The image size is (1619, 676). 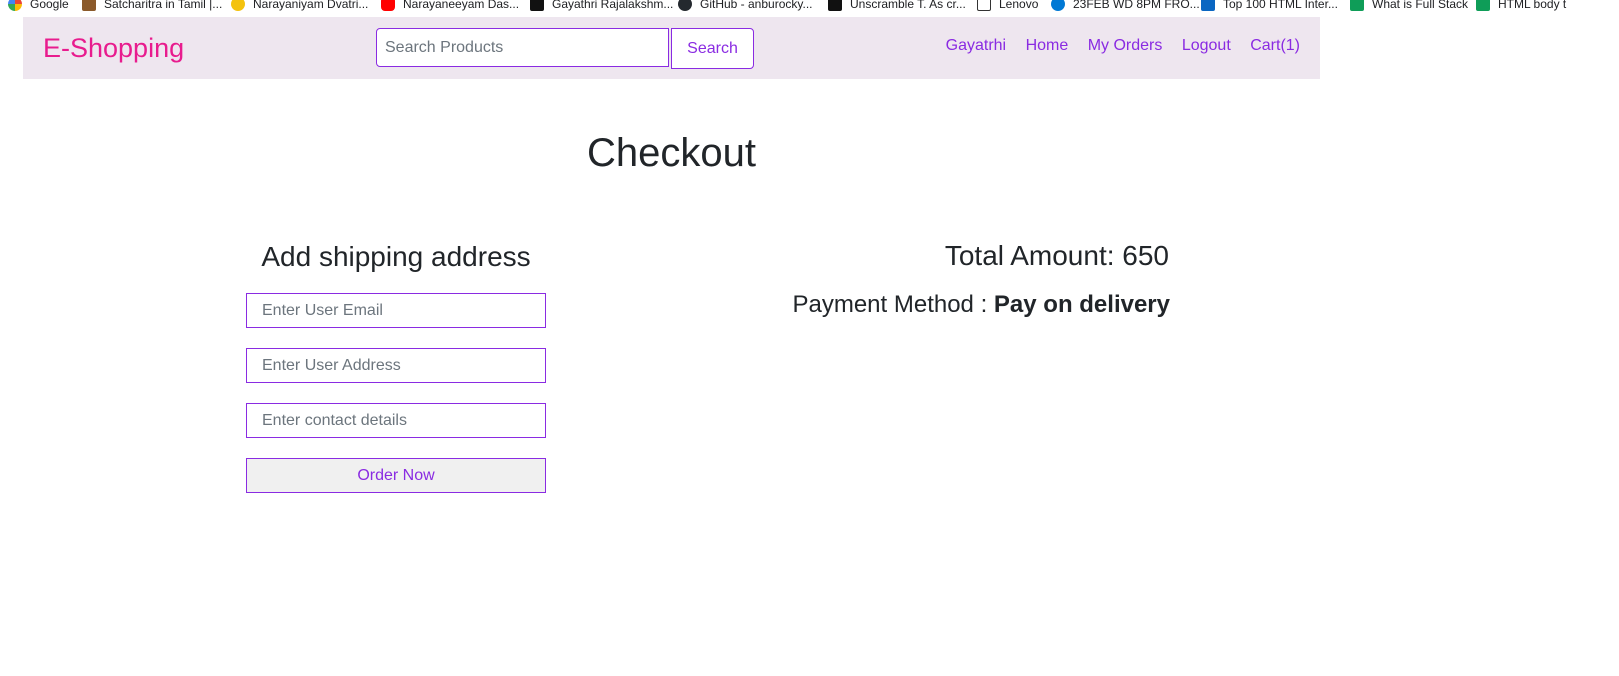 I want to click on cloud-icon, so click(x=1058, y=5).